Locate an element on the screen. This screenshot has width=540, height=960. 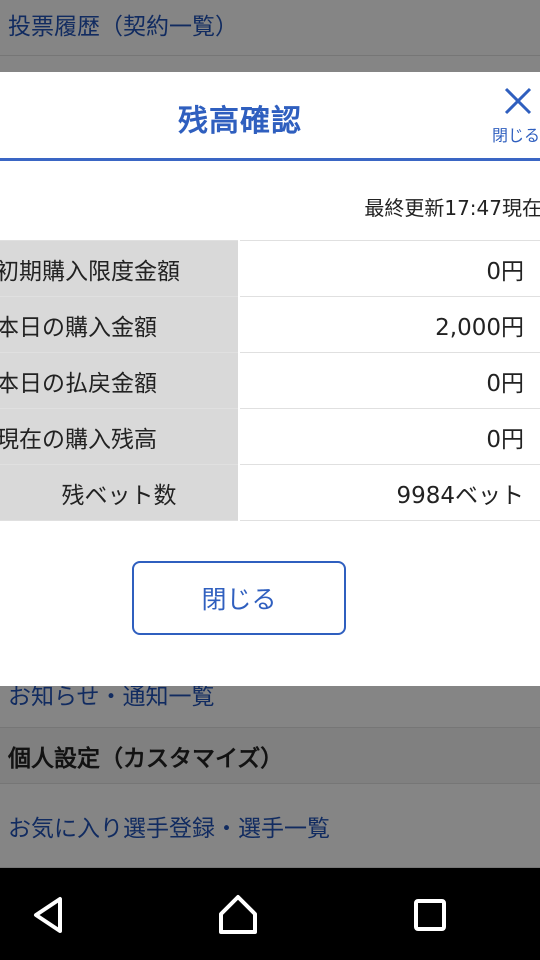
table-row: 本日の購入金額 2,000円 is located at coordinates (270, 324).